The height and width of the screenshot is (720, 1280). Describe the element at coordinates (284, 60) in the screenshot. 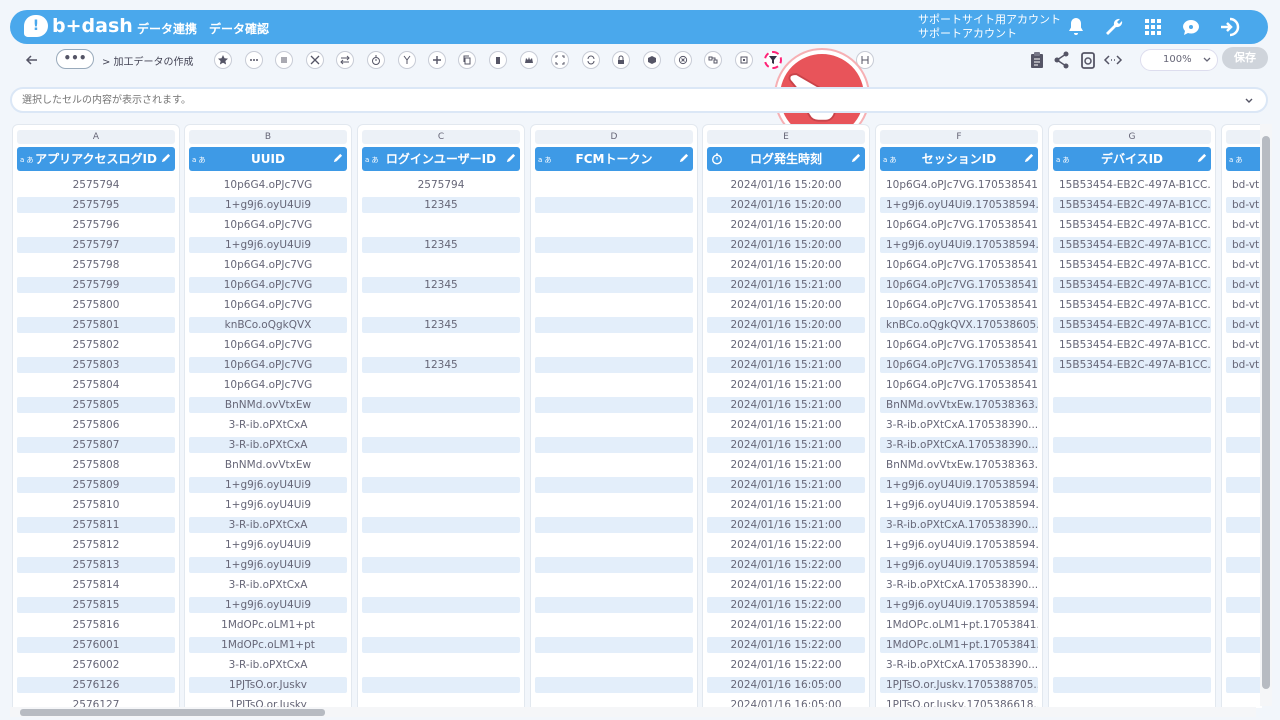

I see `menu-button` at that location.